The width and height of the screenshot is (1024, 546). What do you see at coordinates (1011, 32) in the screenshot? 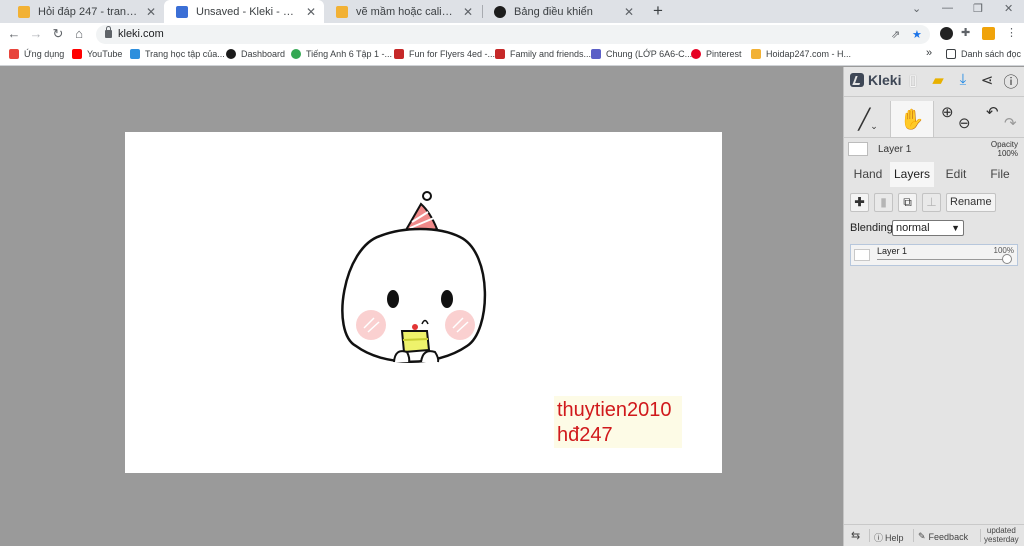
I see `browser-menu-icon: ⋮` at bounding box center [1011, 32].